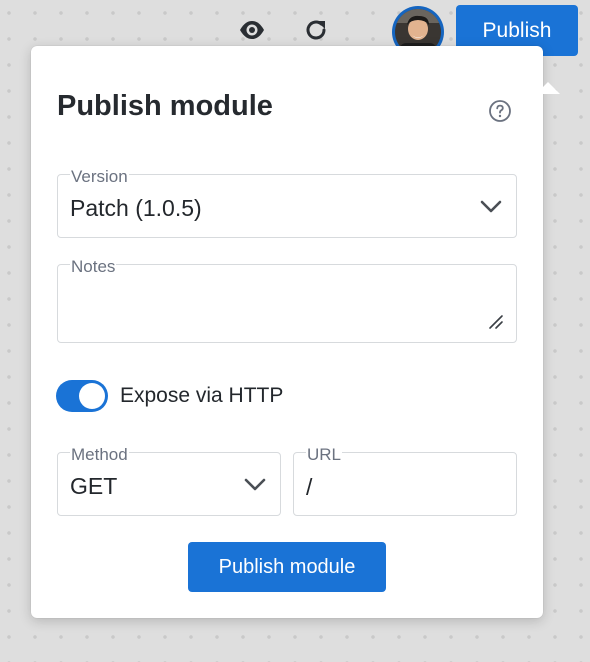  I want to click on method-select: Method GET, so click(169, 480).